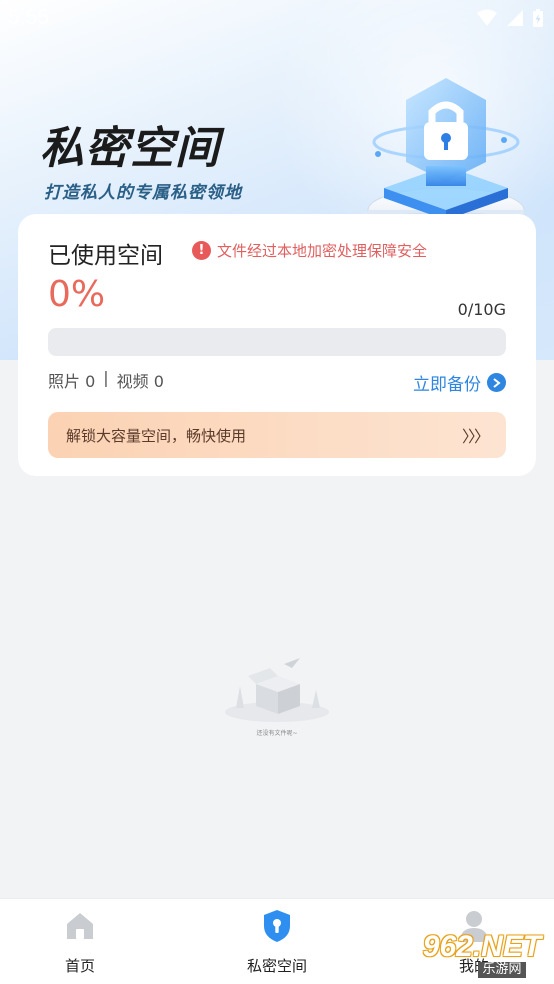  I want to click on exclamation-icon: !, so click(201, 250).